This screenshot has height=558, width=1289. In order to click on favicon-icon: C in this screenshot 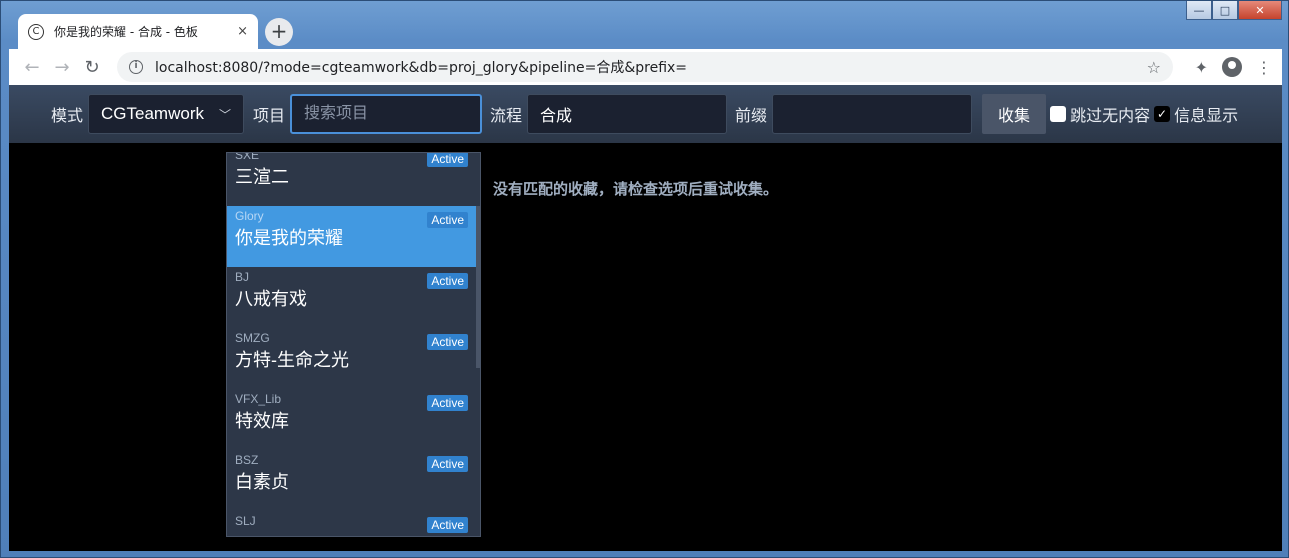, I will do `click(36, 31)`.